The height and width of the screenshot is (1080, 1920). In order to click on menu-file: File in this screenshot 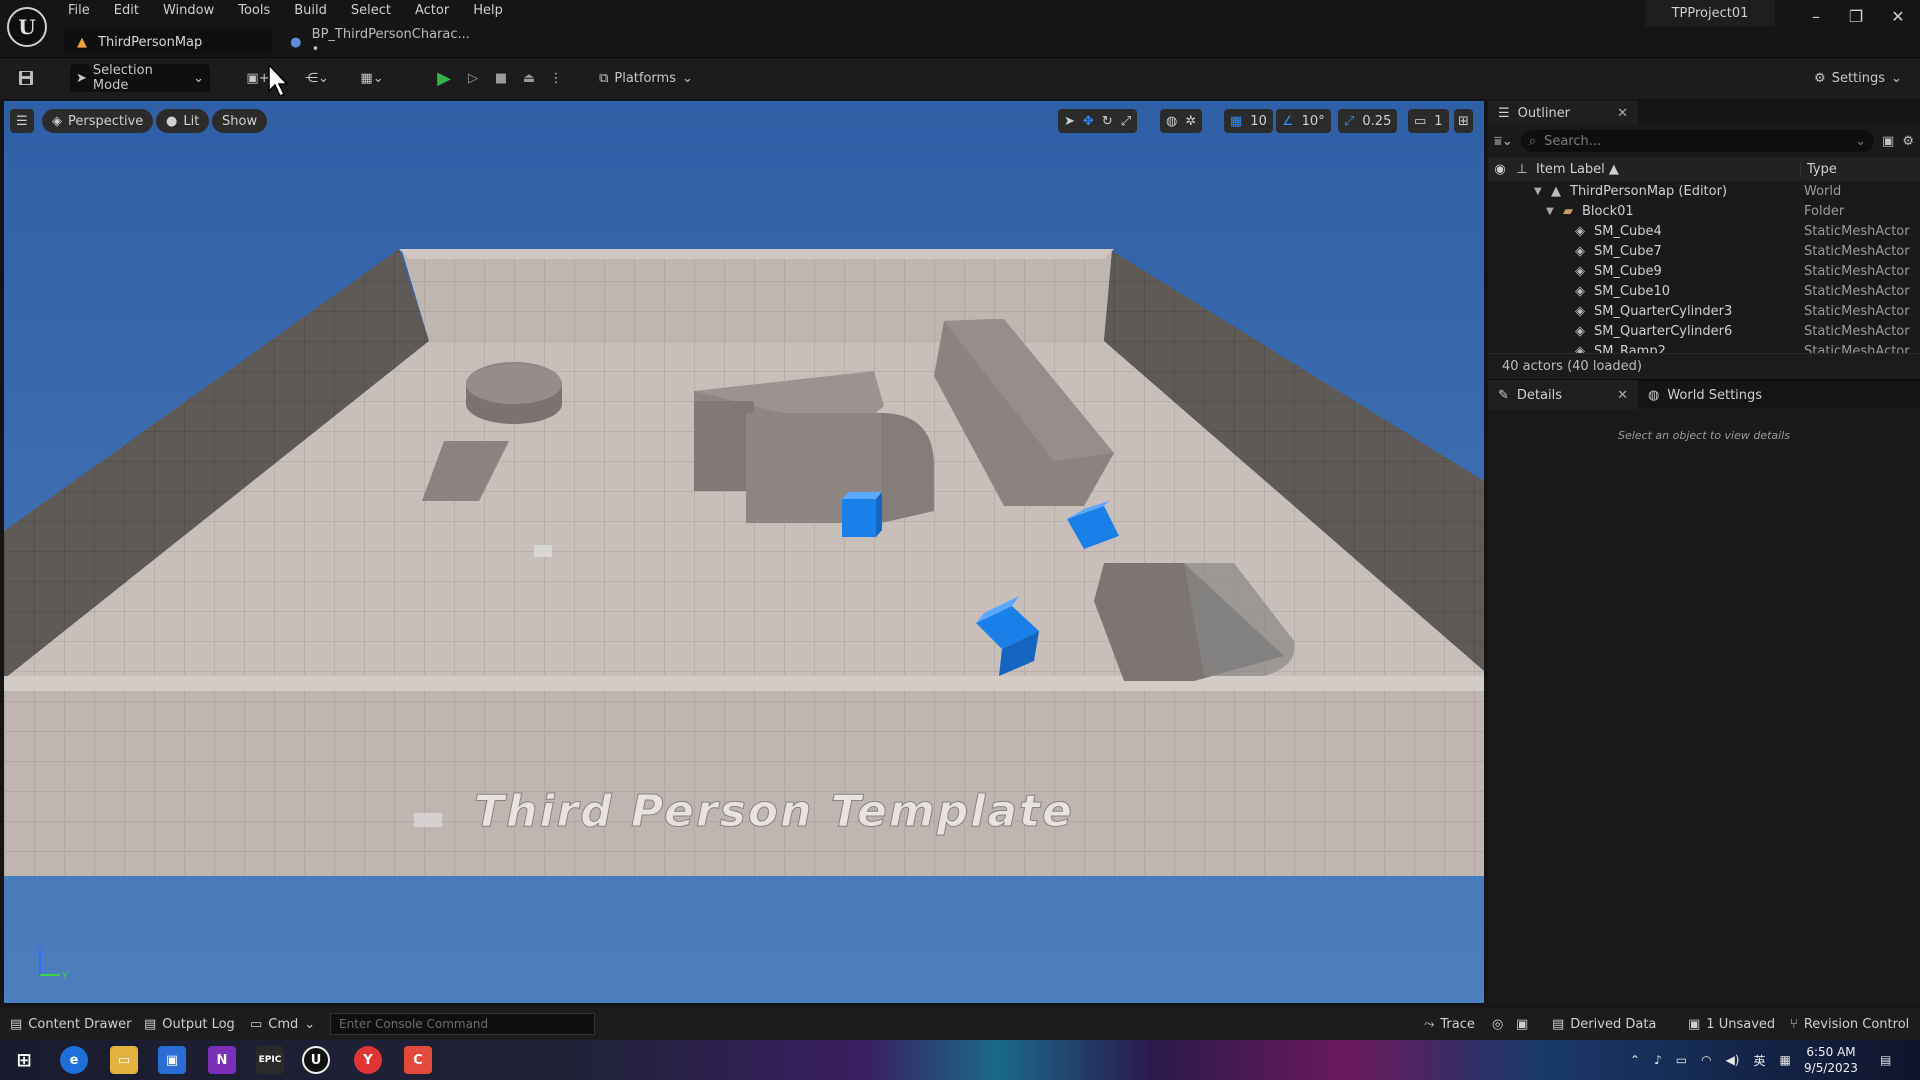, I will do `click(79, 12)`.